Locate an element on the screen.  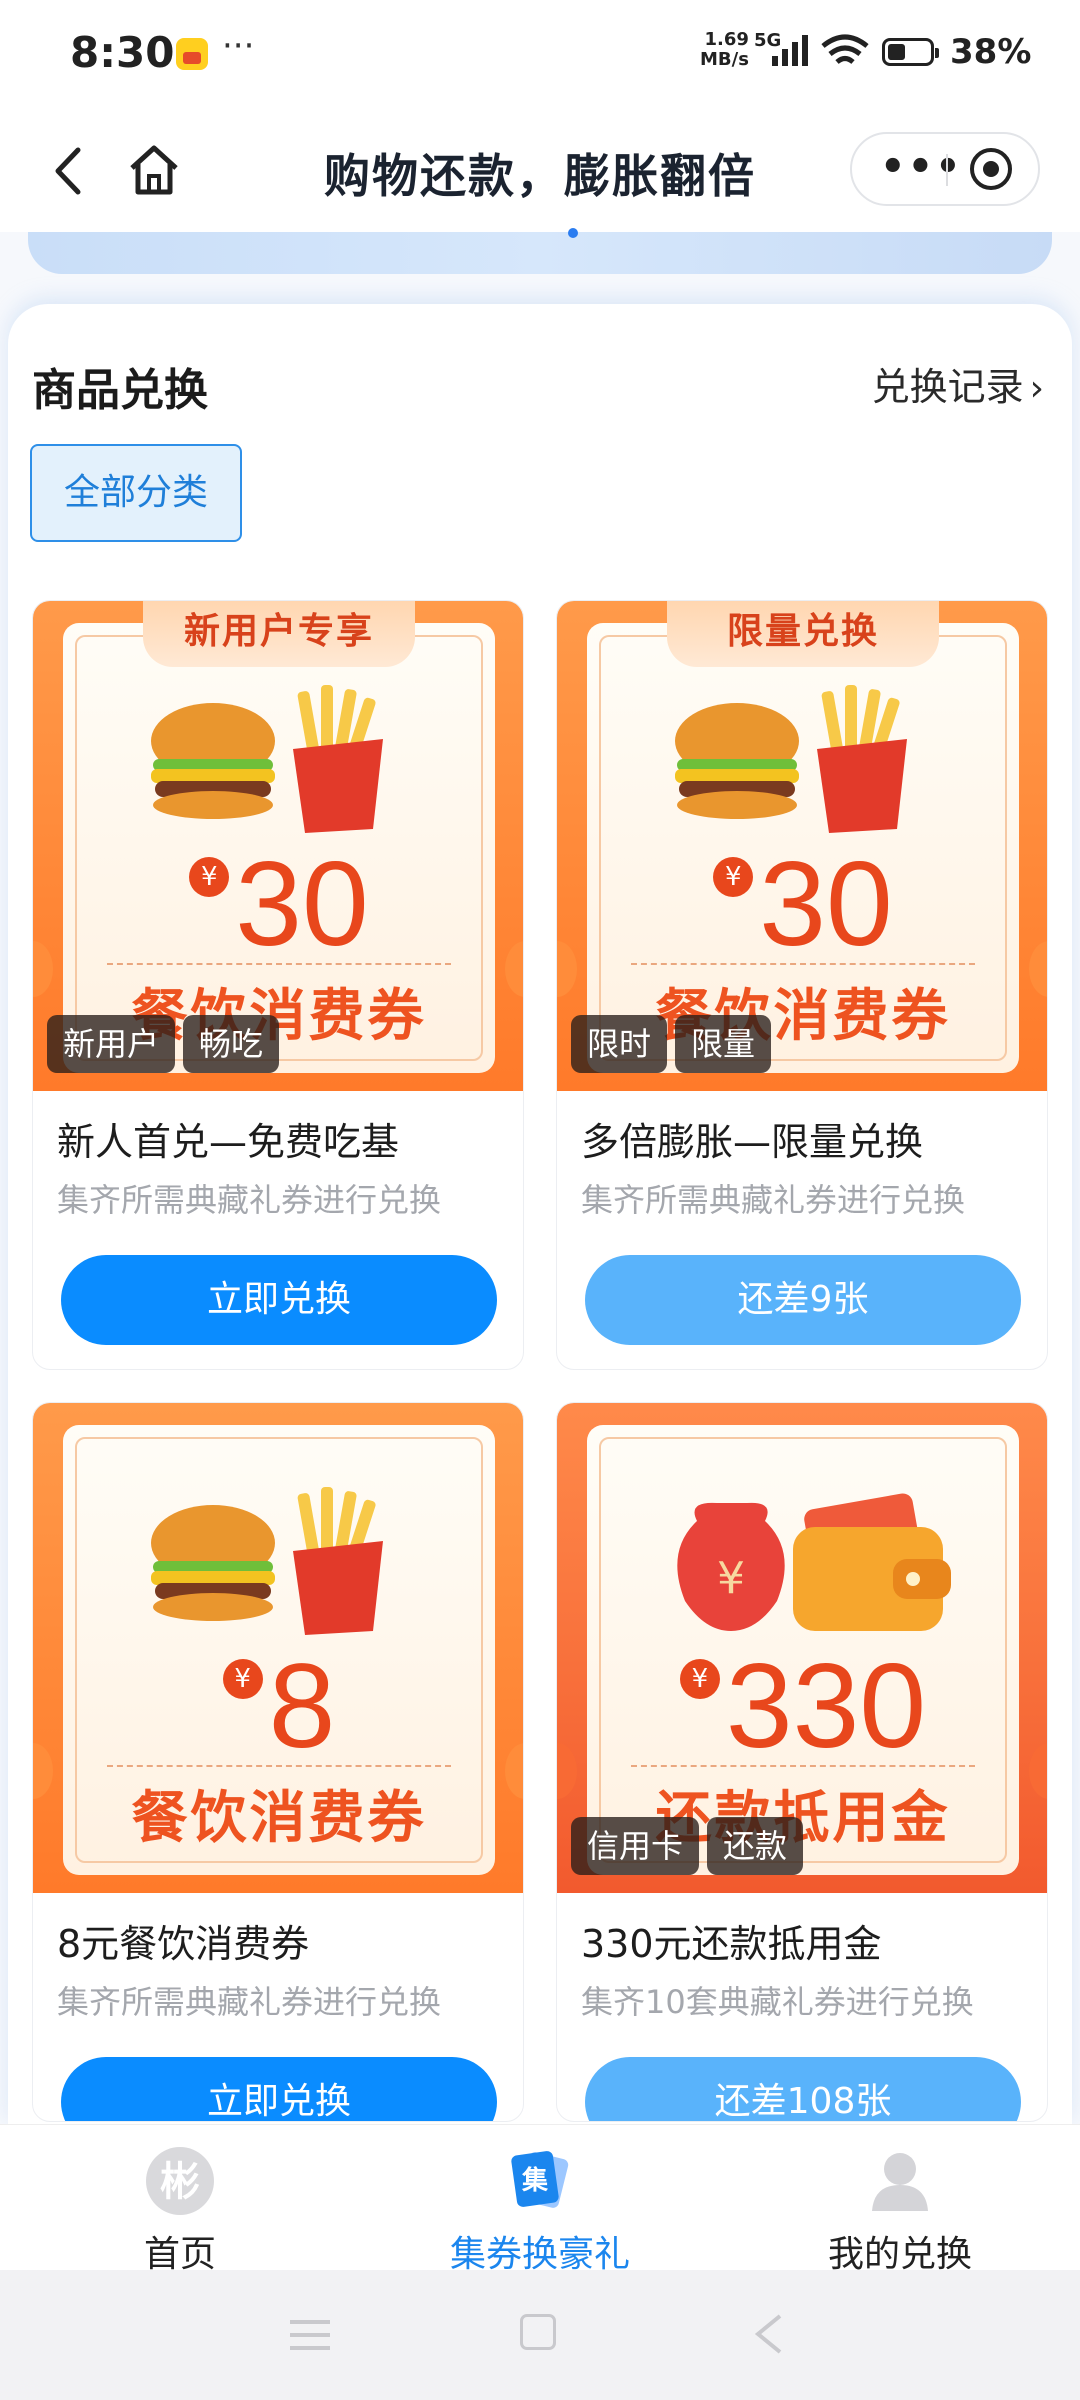
category-filter-button: 全部分类 is located at coordinates (136, 493).